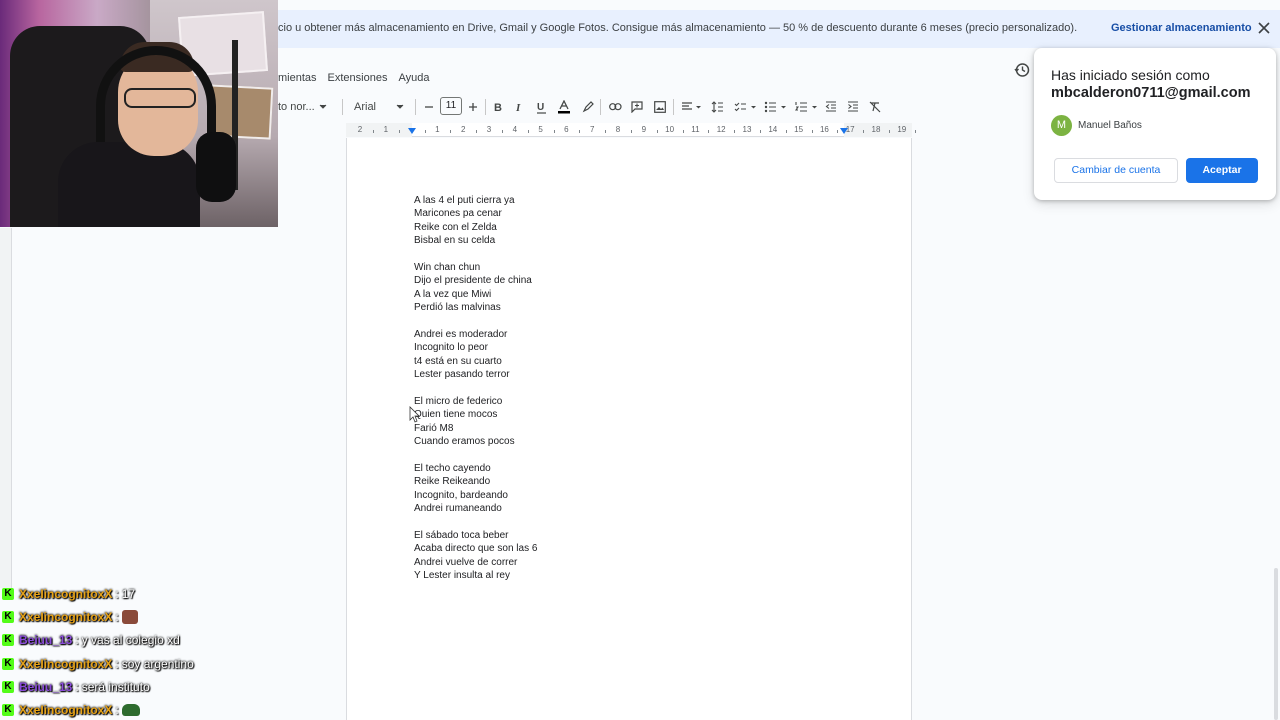  What do you see at coordinates (475, 401) in the screenshot?
I see `document-line: El micro de federico` at bounding box center [475, 401].